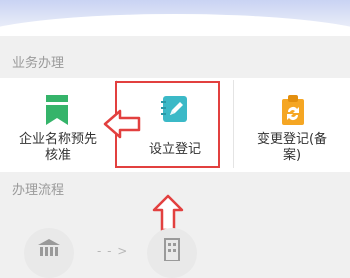 The image size is (350, 278). I want to click on services-section-title: 业务办理, so click(38, 63).